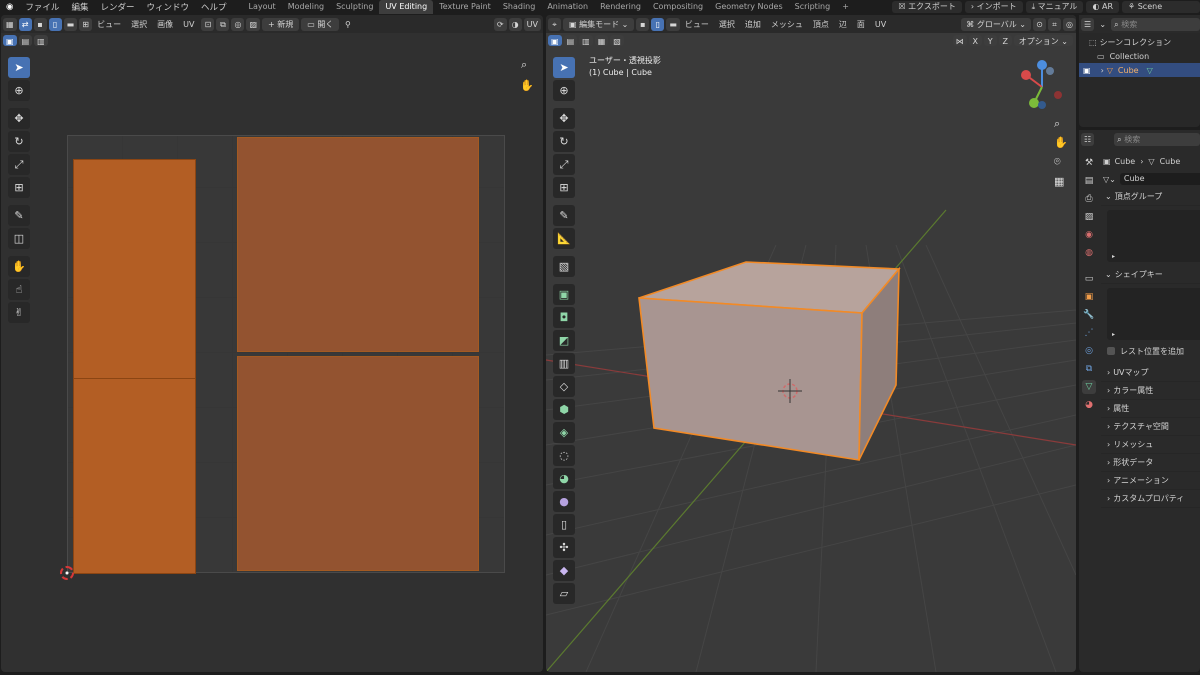 The width and height of the screenshot is (1200, 675). I want to click on add-workspace-button: +, so click(845, 7).